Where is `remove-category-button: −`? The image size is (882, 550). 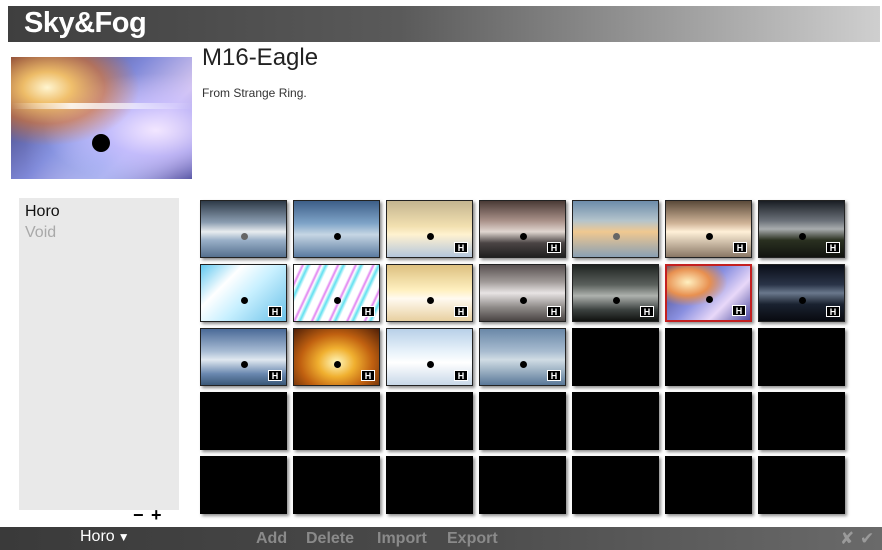
remove-category-button: − is located at coordinates (138, 515).